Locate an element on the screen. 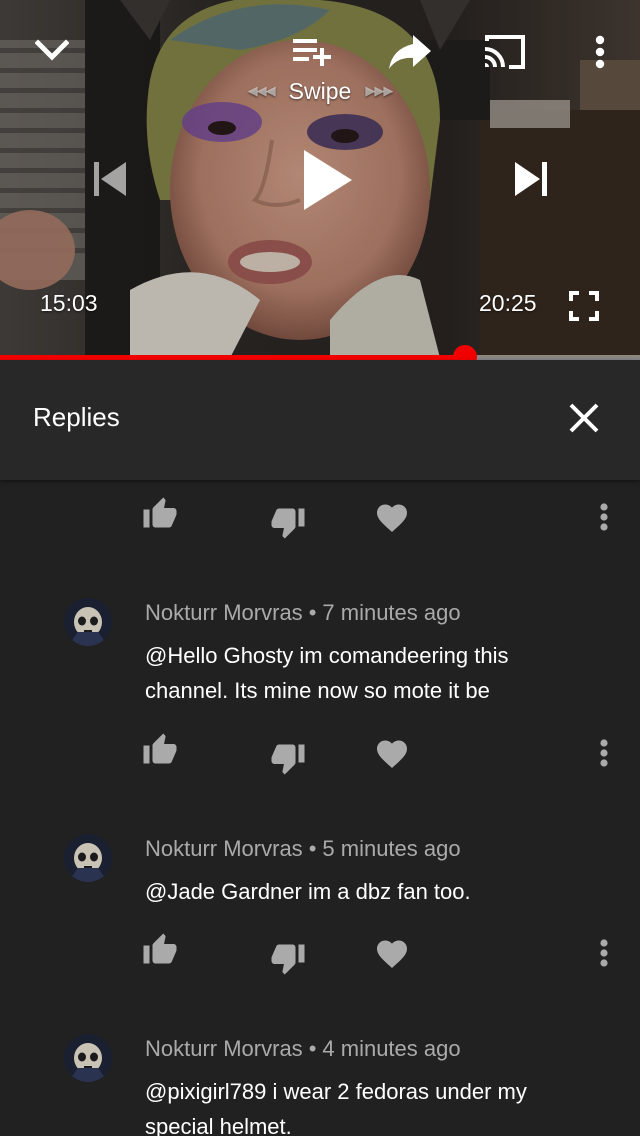  comment-time: 5 minutes ago is located at coordinates (391, 848).